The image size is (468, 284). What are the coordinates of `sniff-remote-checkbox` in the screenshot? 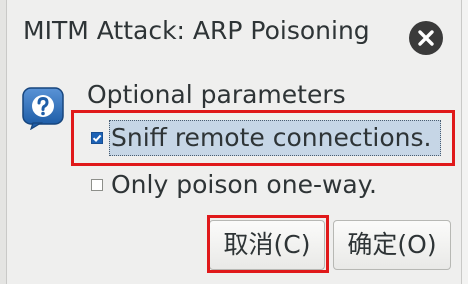 It's located at (97, 138).